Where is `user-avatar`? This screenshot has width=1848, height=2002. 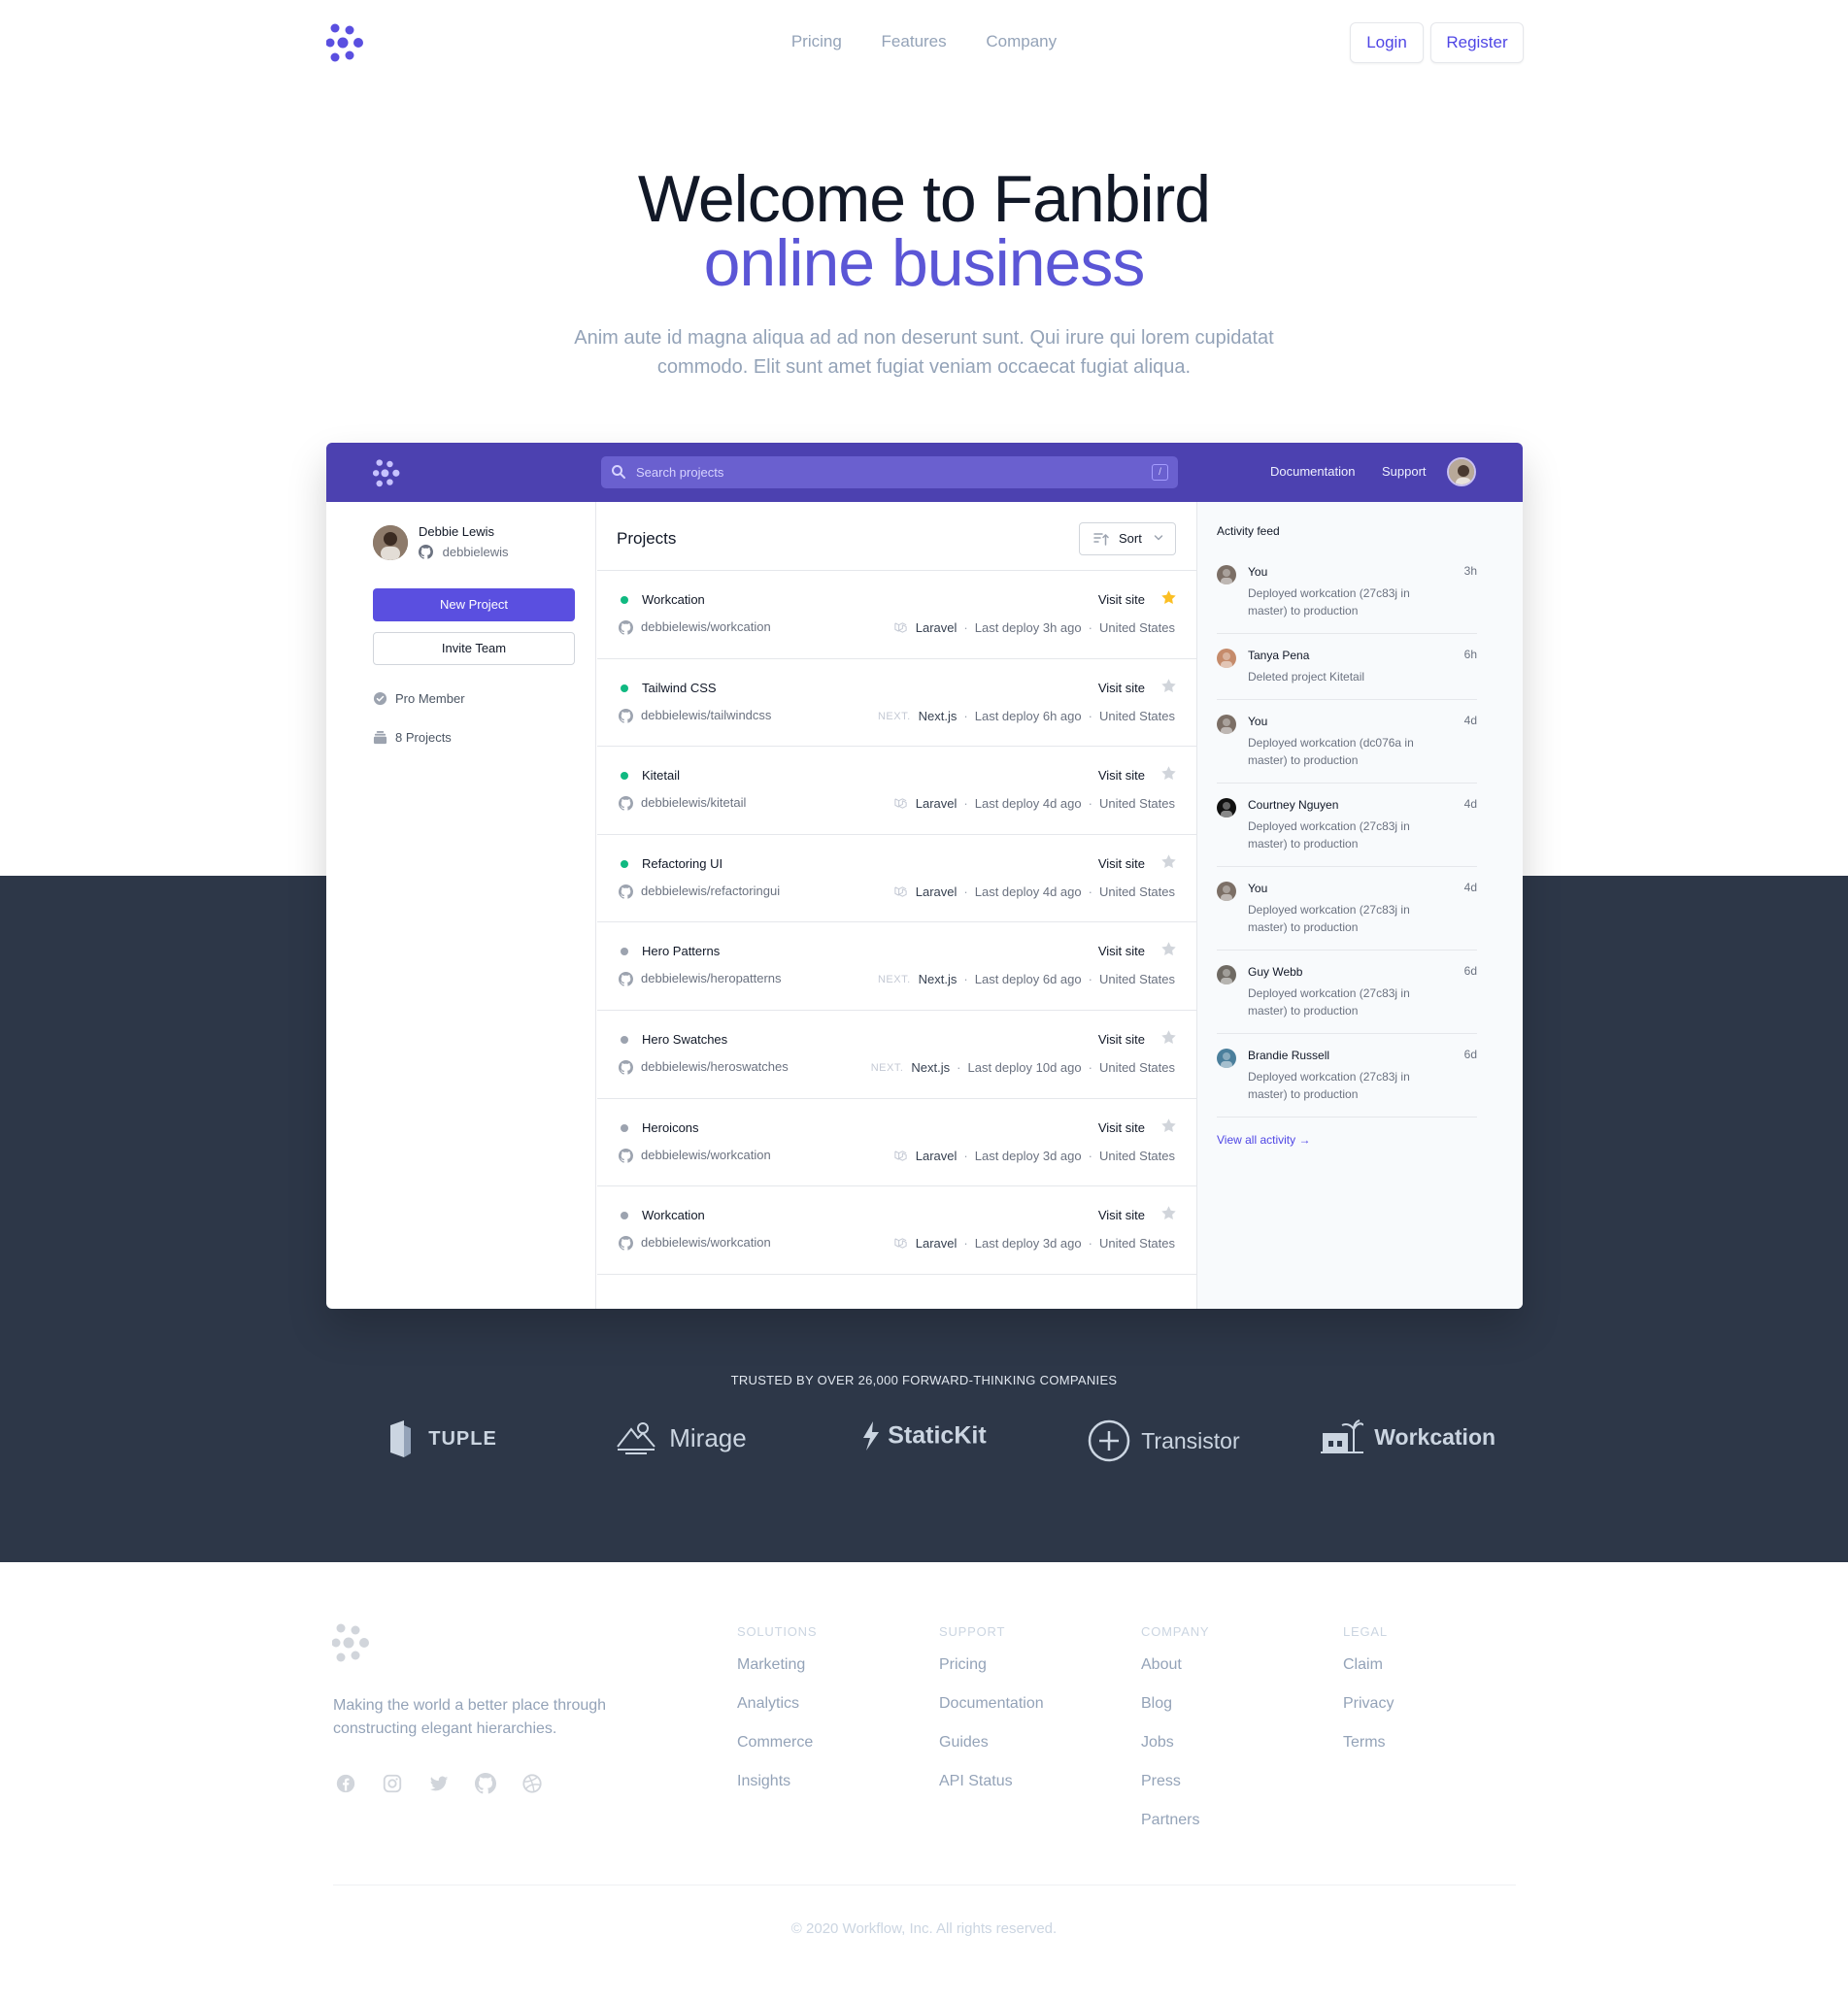 user-avatar is located at coordinates (390, 542).